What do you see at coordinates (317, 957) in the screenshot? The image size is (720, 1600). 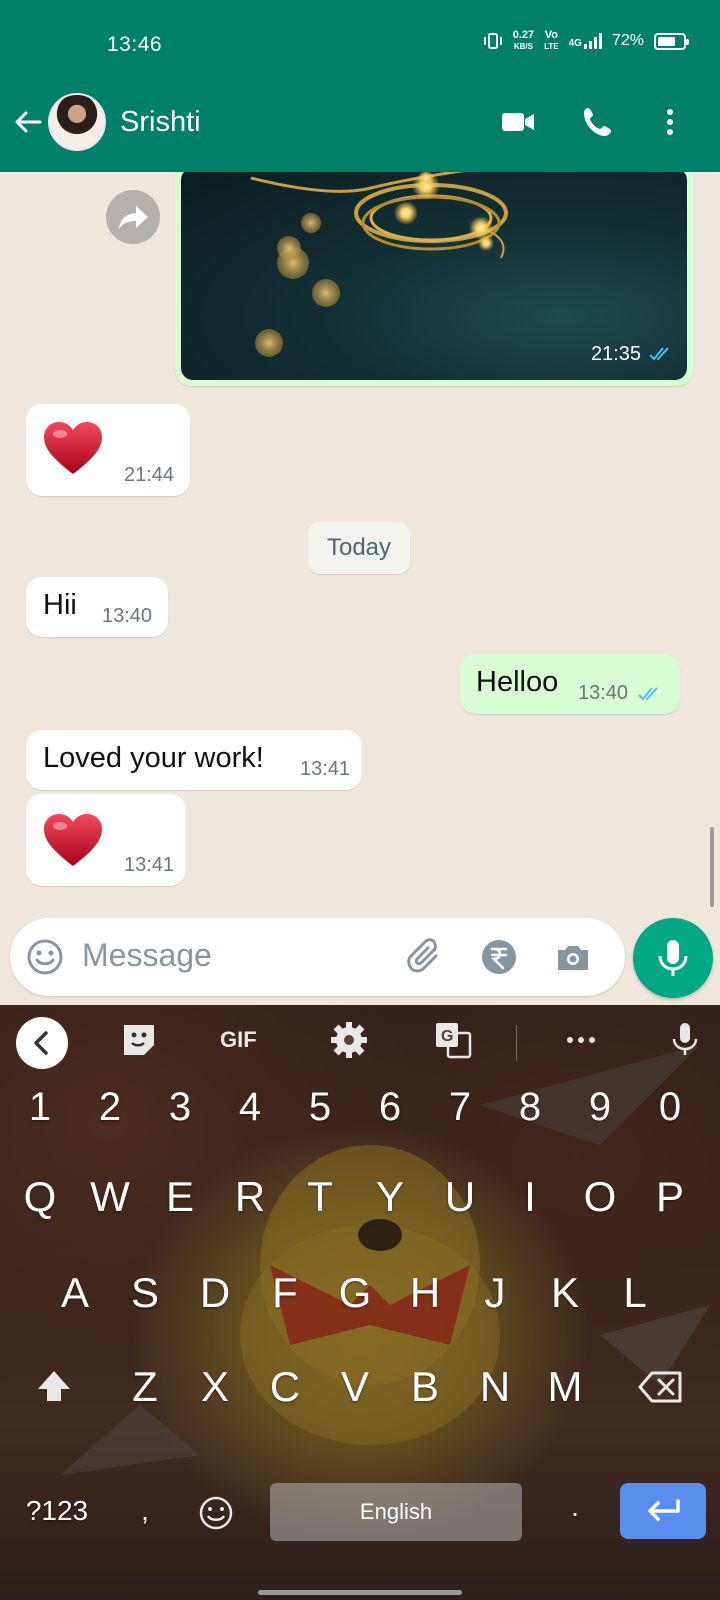 I see `message-composer: Message` at bounding box center [317, 957].